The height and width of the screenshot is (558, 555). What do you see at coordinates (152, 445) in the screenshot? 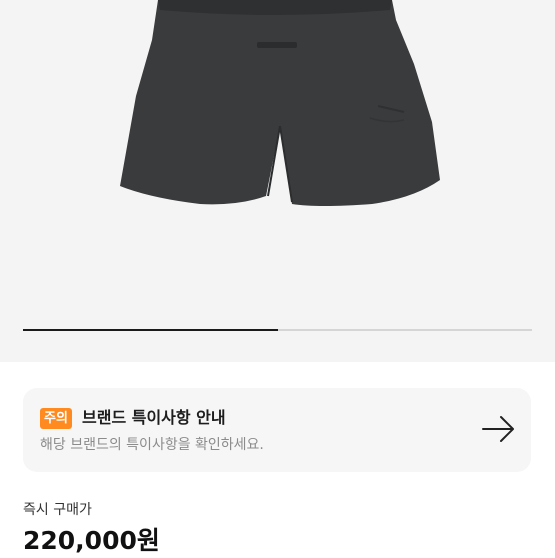
I see `notice-description: 해당 브랜드의 특이사항을 확인하세요.` at bounding box center [152, 445].